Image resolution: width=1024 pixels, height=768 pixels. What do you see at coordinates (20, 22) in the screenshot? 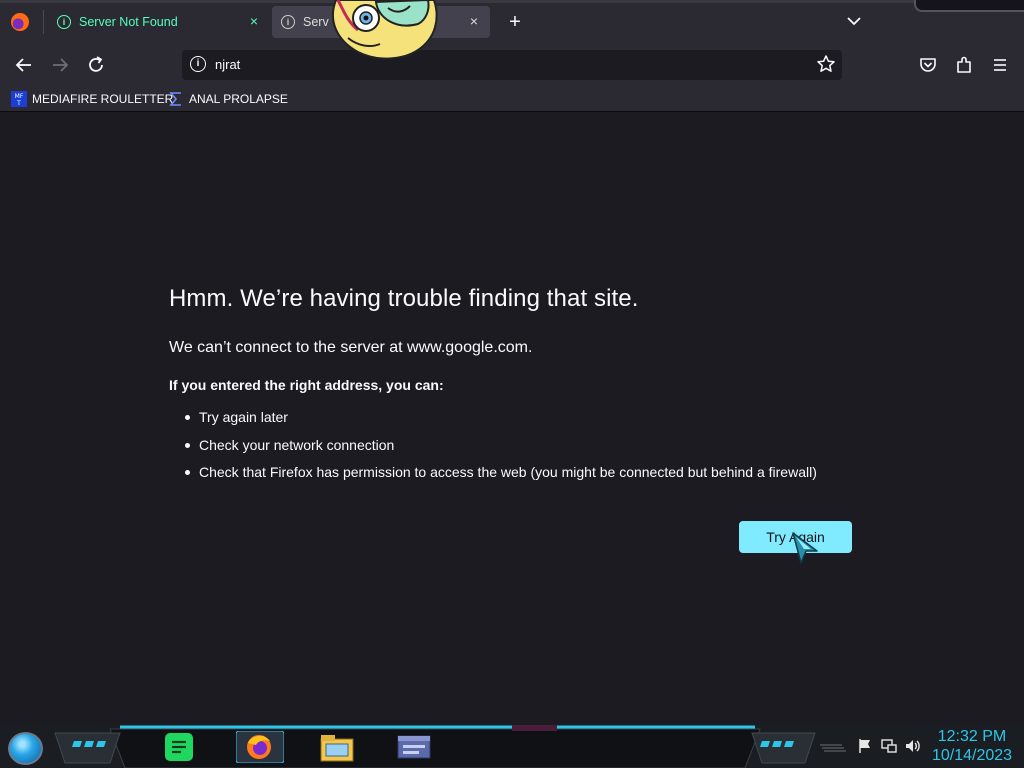
I see `firefox-menu-icon` at bounding box center [20, 22].